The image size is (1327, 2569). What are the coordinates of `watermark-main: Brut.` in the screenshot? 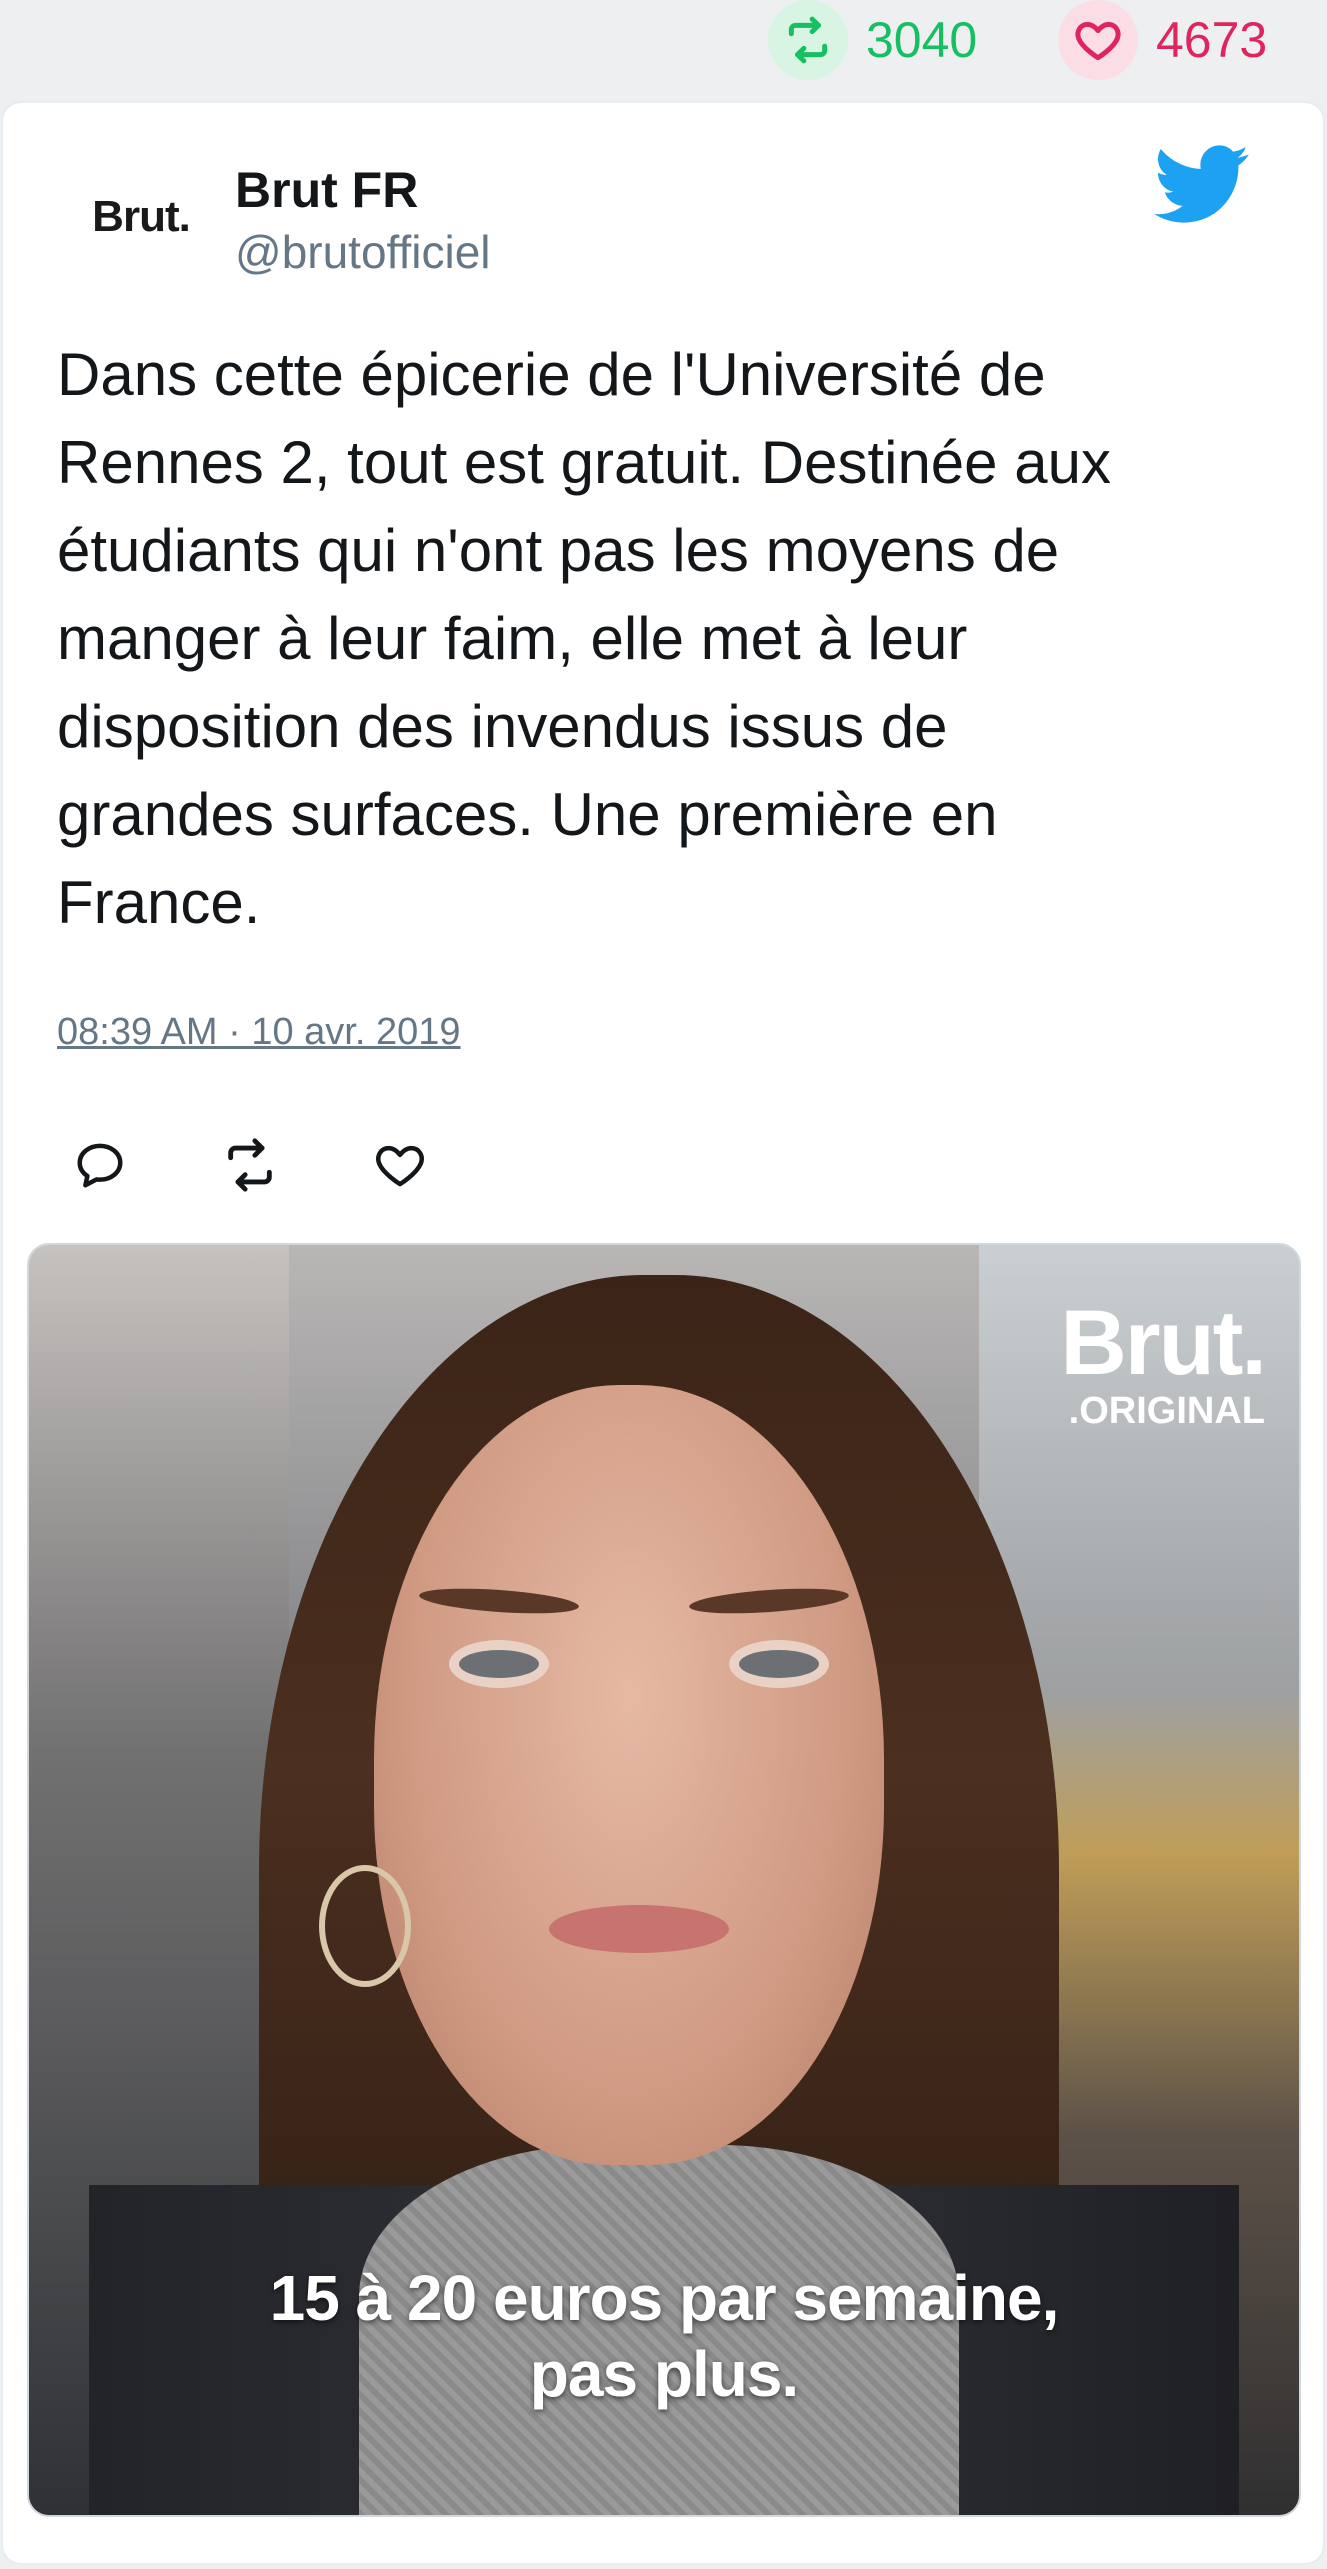 It's located at (1163, 1343).